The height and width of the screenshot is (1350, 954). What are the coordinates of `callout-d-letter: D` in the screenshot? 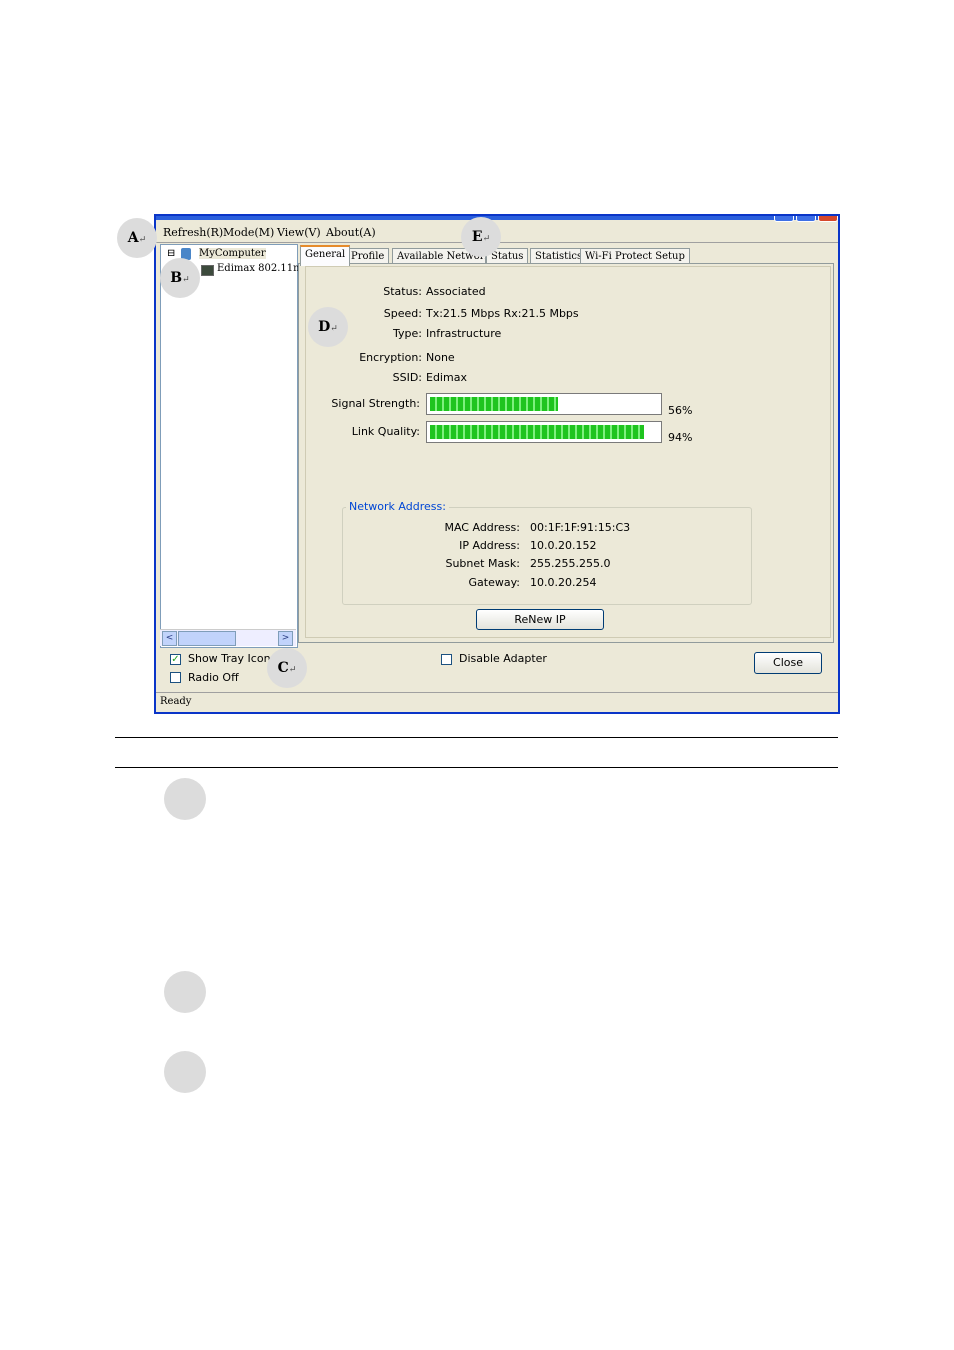 It's located at (324, 327).